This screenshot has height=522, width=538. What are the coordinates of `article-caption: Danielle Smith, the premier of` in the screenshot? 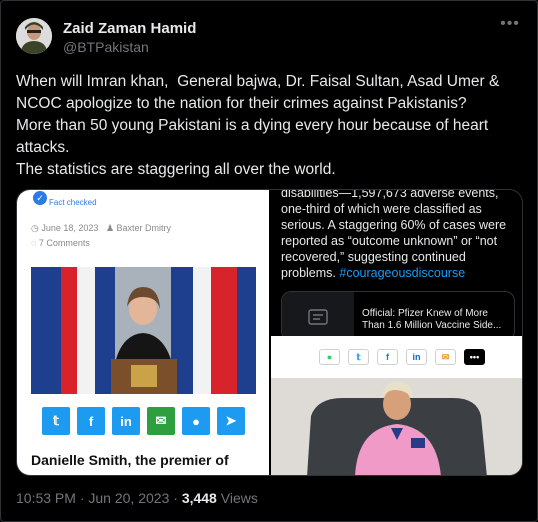 It's located at (130, 460).